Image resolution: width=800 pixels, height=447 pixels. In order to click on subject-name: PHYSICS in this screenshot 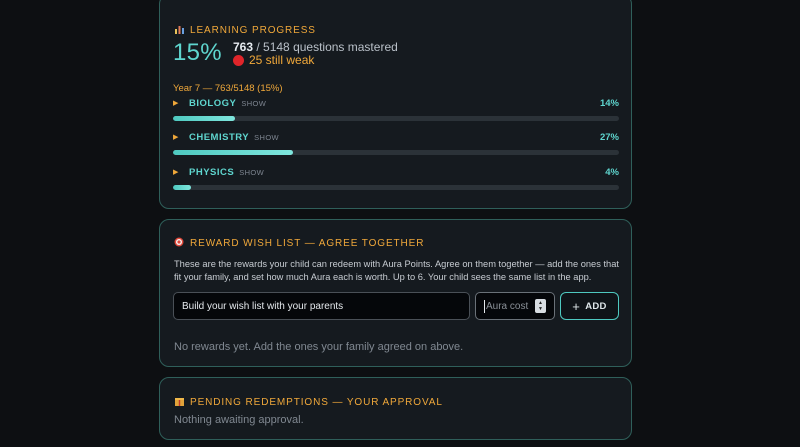, I will do `click(212, 172)`.